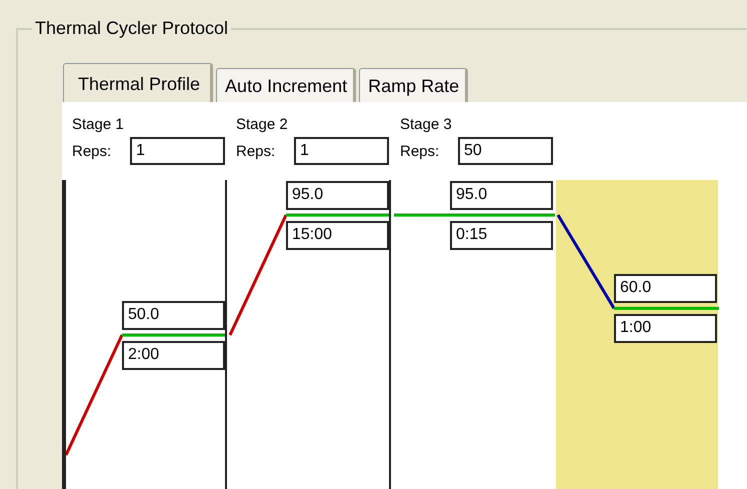 Image resolution: width=747 pixels, height=489 pixels. Describe the element at coordinates (173, 355) in the screenshot. I see `time-field: 2:00` at that location.